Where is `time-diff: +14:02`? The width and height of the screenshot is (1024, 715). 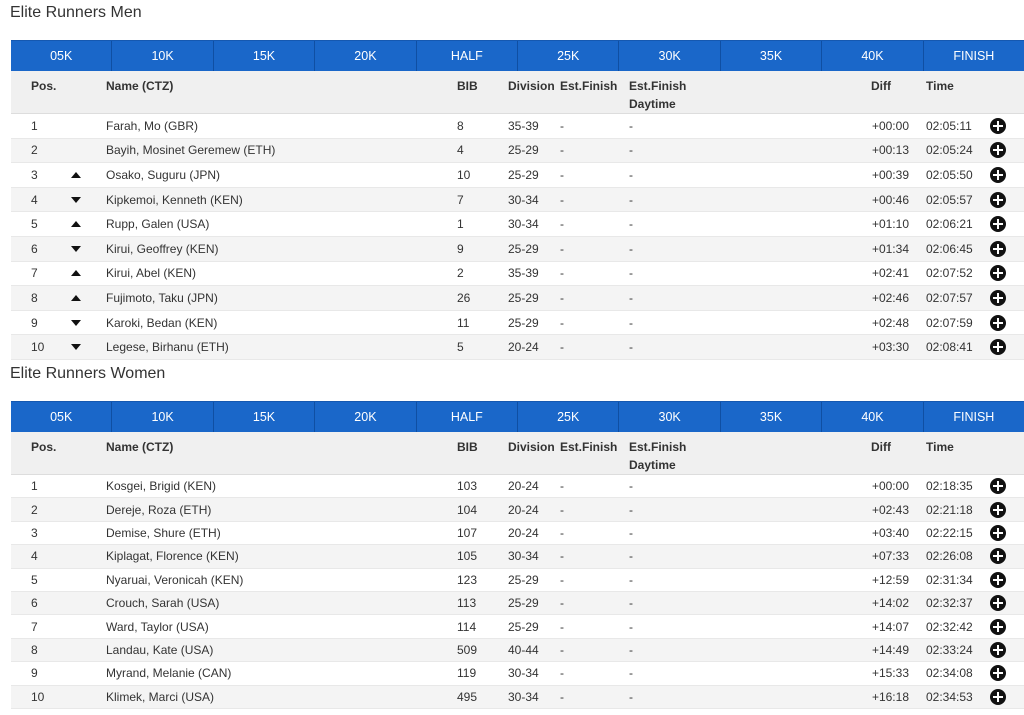 time-diff: +14:02 is located at coordinates (890, 603).